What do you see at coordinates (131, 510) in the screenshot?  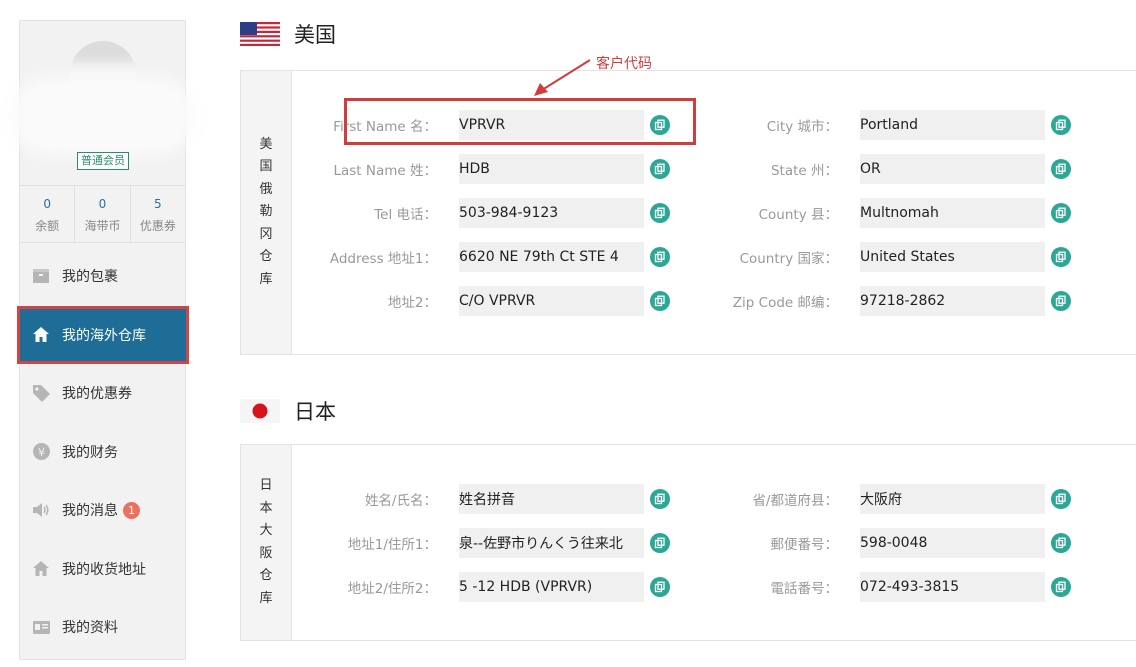 I see `unread-badge: 1` at bounding box center [131, 510].